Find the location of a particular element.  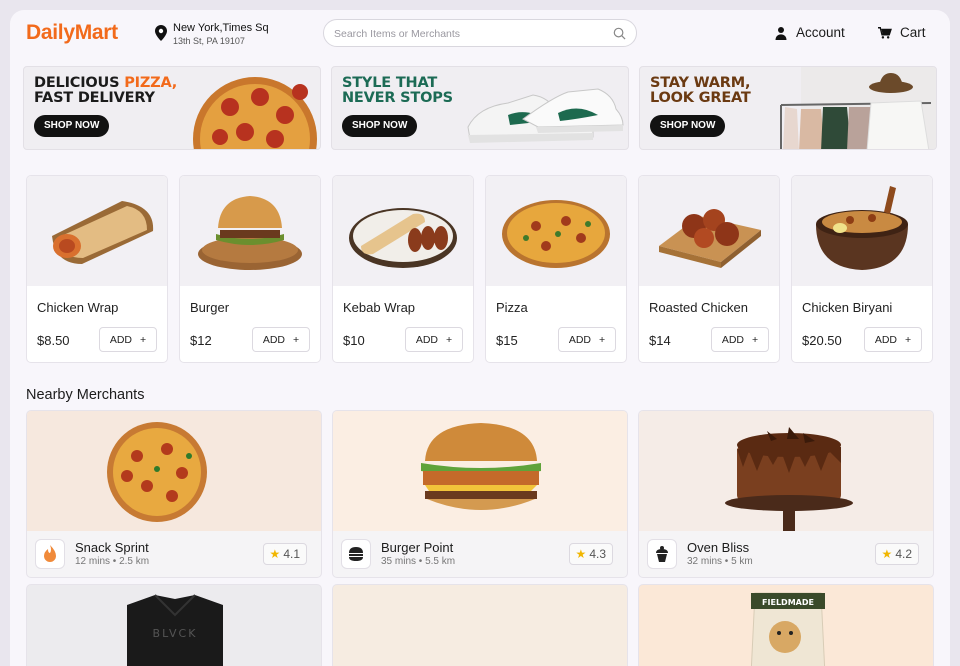

cart-label: Cart is located at coordinates (913, 32).